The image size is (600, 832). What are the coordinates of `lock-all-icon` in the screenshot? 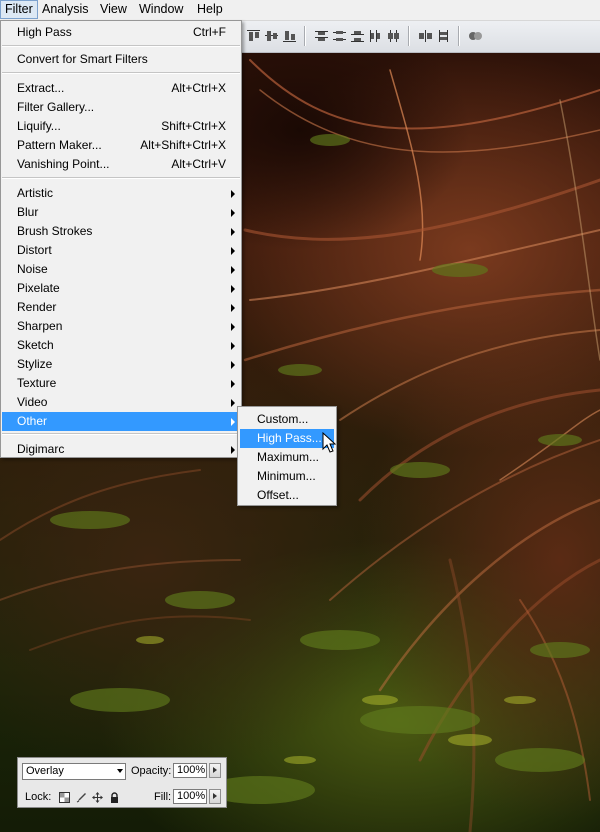 It's located at (114, 797).